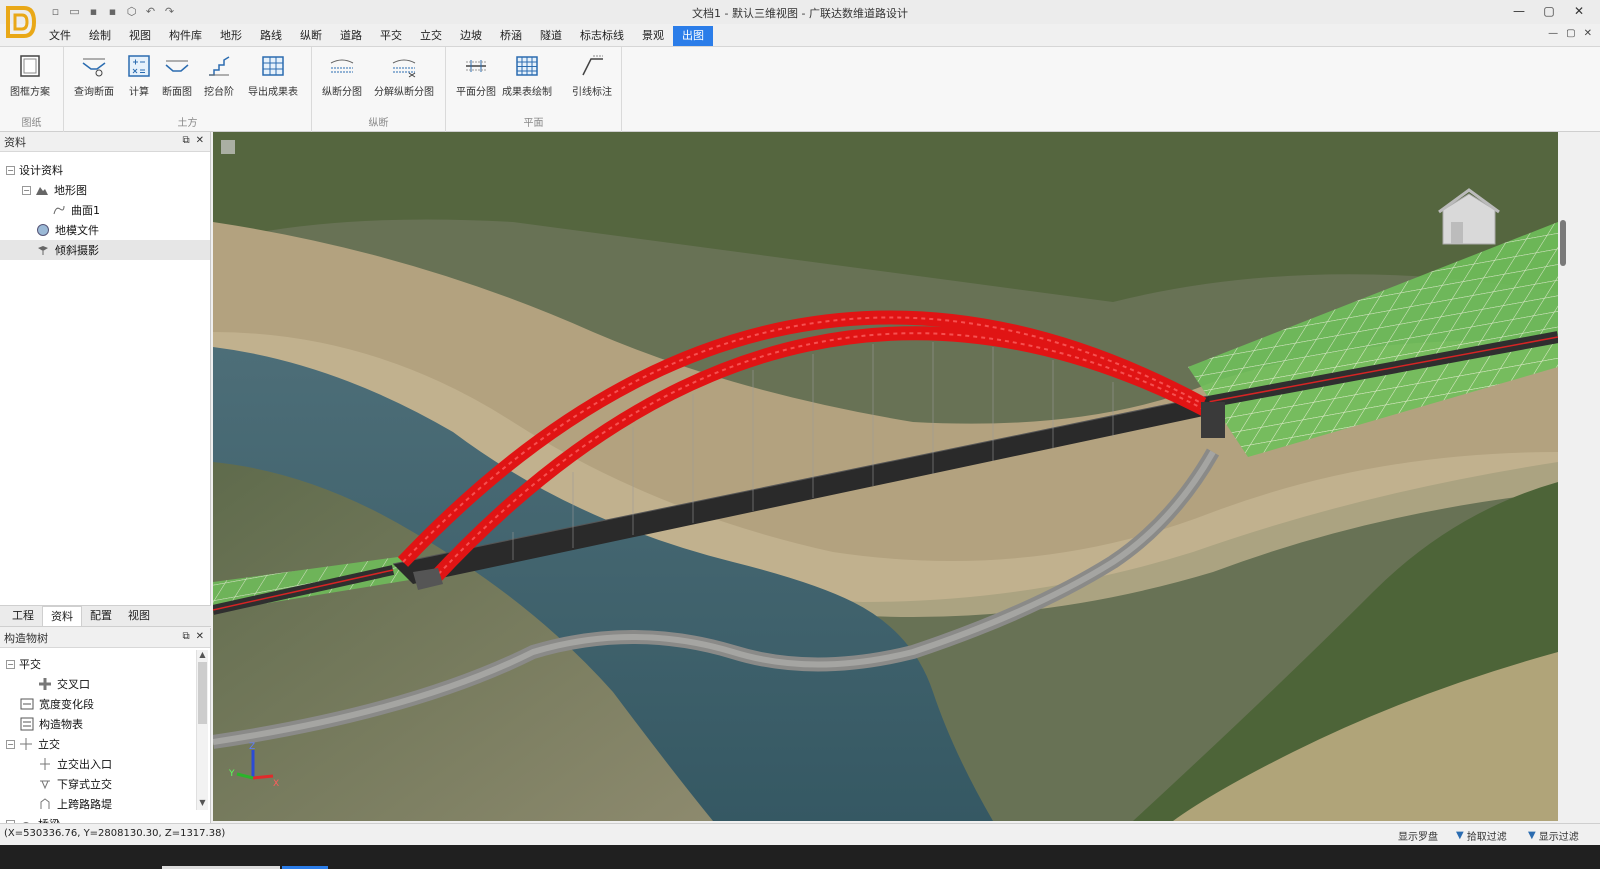 The height and width of the screenshot is (869, 1600). What do you see at coordinates (105, 230) in the screenshot?
I see `tree-item-terrain-model-file: 地模文件` at bounding box center [105, 230].